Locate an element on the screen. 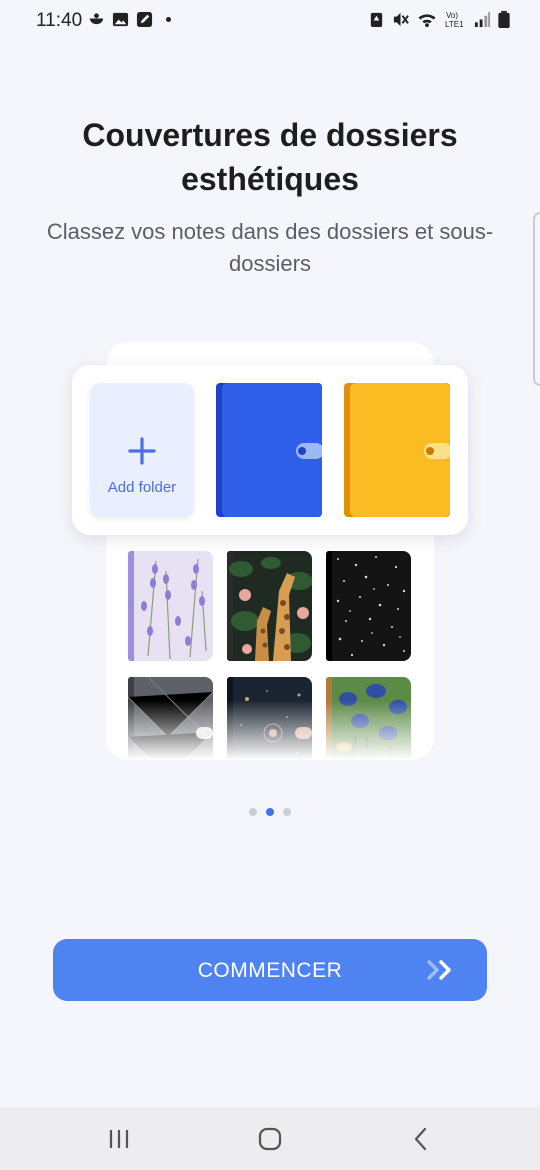 This screenshot has width=540, height=1170. add-folder-tile: Add folder is located at coordinates (142, 450).